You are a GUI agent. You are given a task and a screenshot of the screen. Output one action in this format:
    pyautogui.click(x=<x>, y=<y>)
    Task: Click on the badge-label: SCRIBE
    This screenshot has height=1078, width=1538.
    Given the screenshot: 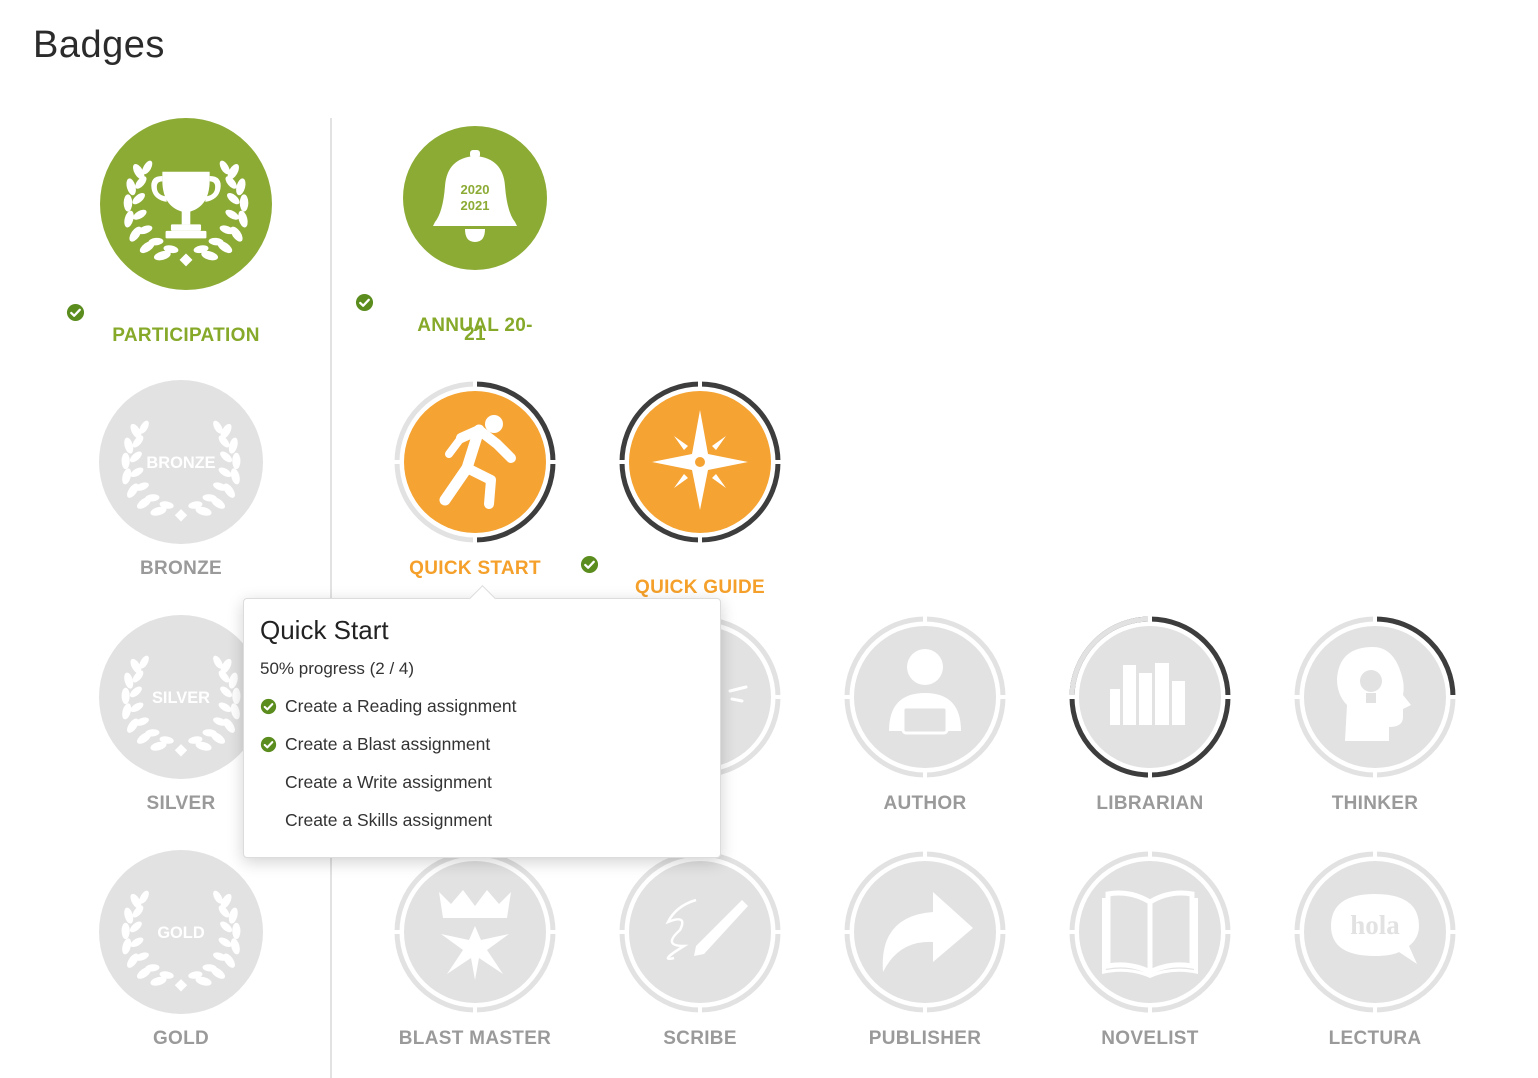 What is the action you would take?
    pyautogui.click(x=700, y=1038)
    